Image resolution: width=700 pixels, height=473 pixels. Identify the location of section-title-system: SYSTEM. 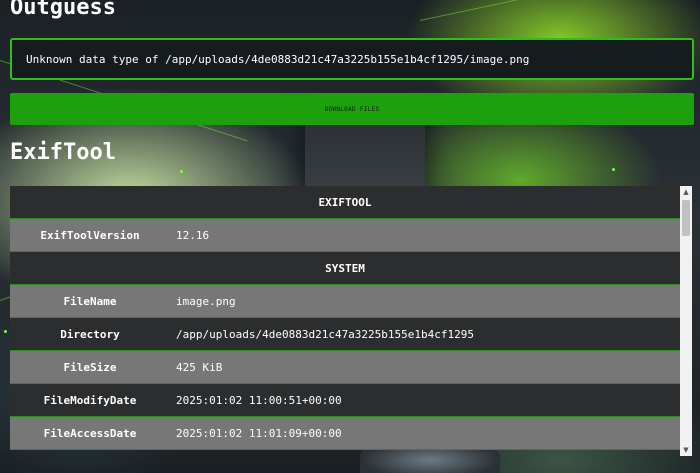
(345, 268).